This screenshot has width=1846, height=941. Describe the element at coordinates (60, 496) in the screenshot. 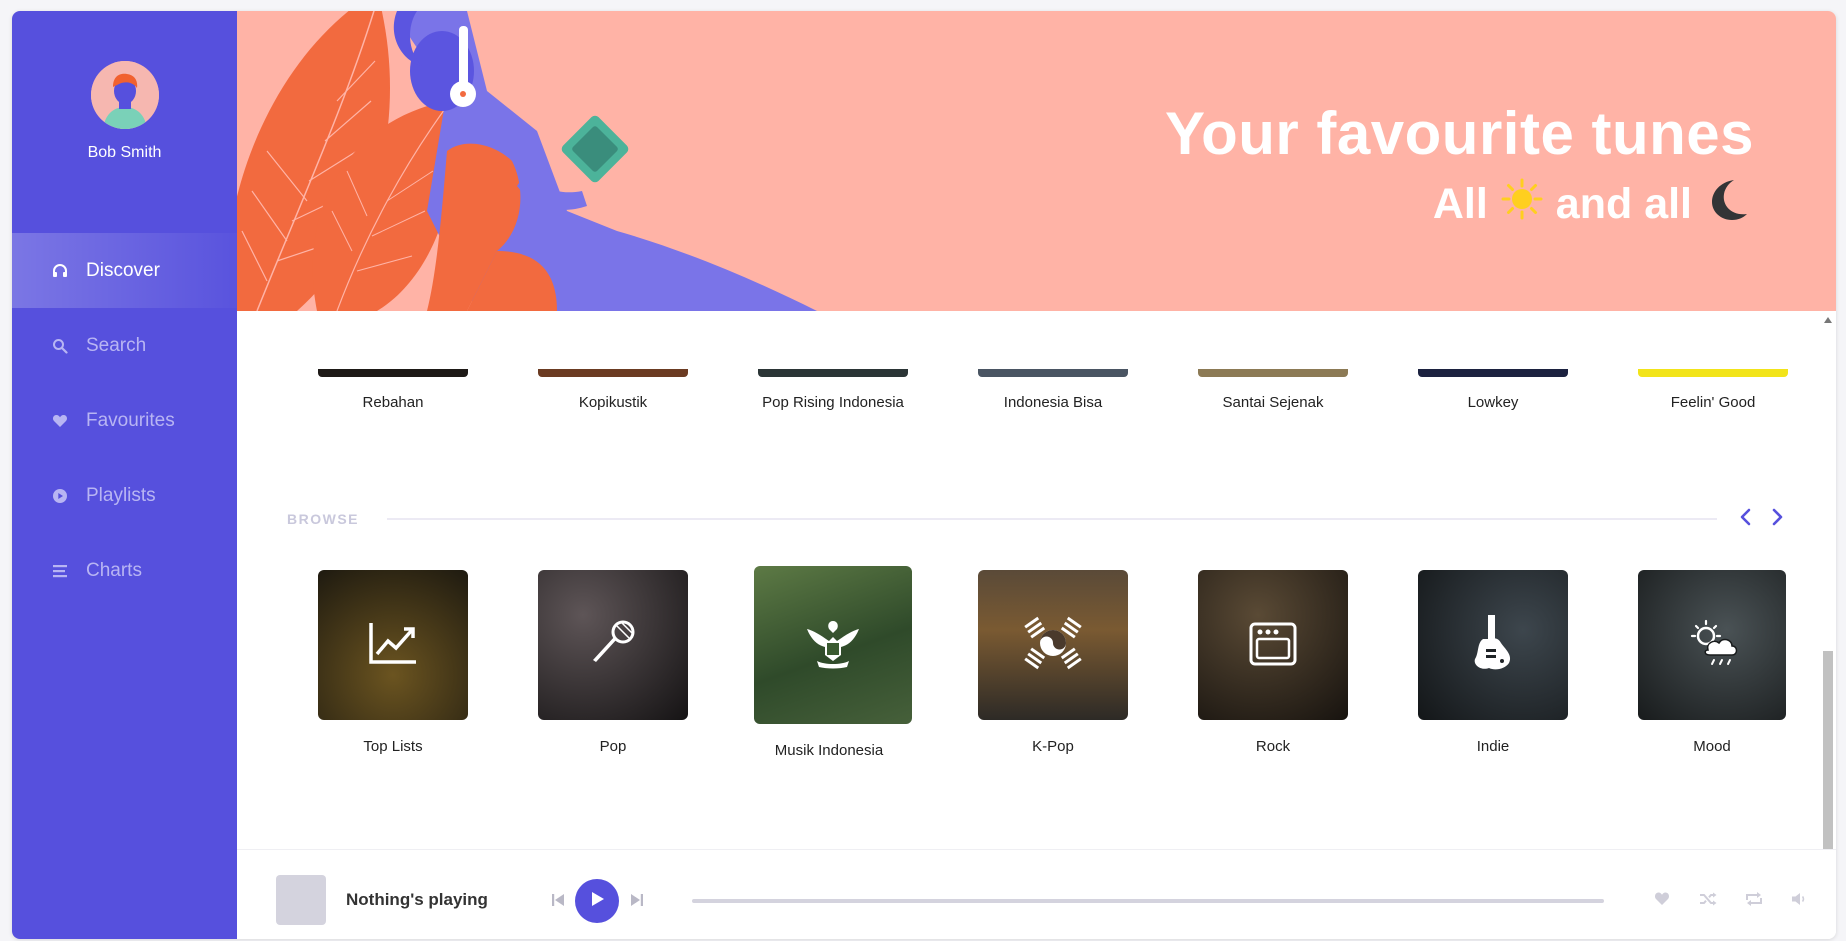

I see `play-circle-icon` at that location.